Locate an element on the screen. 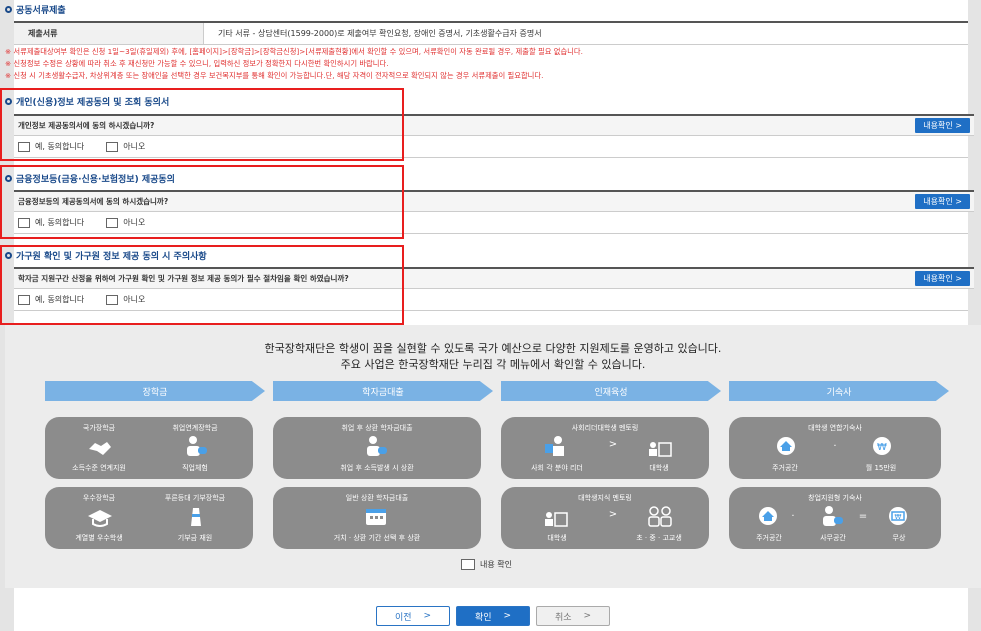 The width and height of the screenshot is (981, 631). graduation-cap-icon is located at coordinates (100, 518).